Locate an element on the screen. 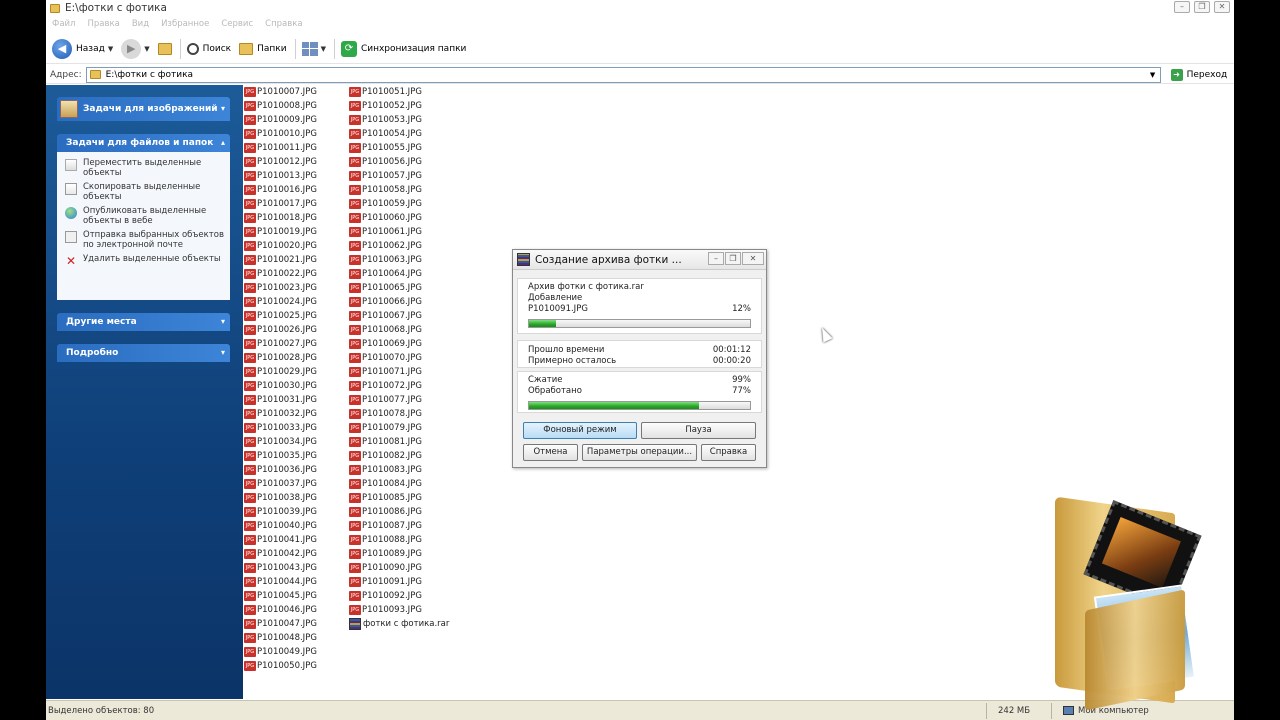  file-item: JPG P1010029.JPG is located at coordinates (280, 372).